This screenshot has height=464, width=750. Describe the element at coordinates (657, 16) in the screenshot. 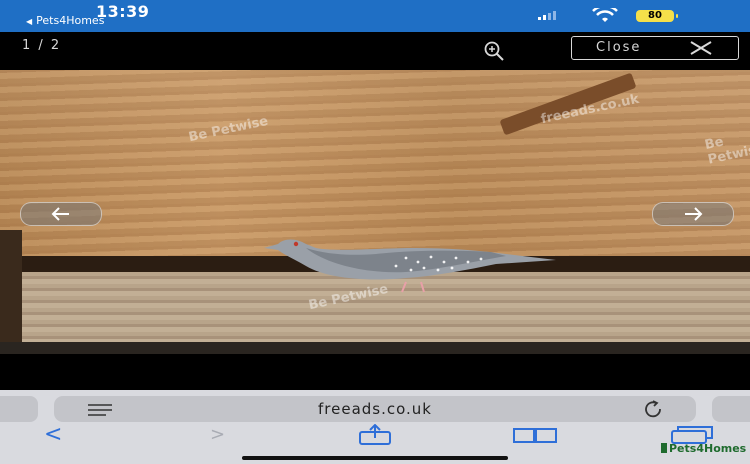

I see `battery-indicator: 80` at that location.